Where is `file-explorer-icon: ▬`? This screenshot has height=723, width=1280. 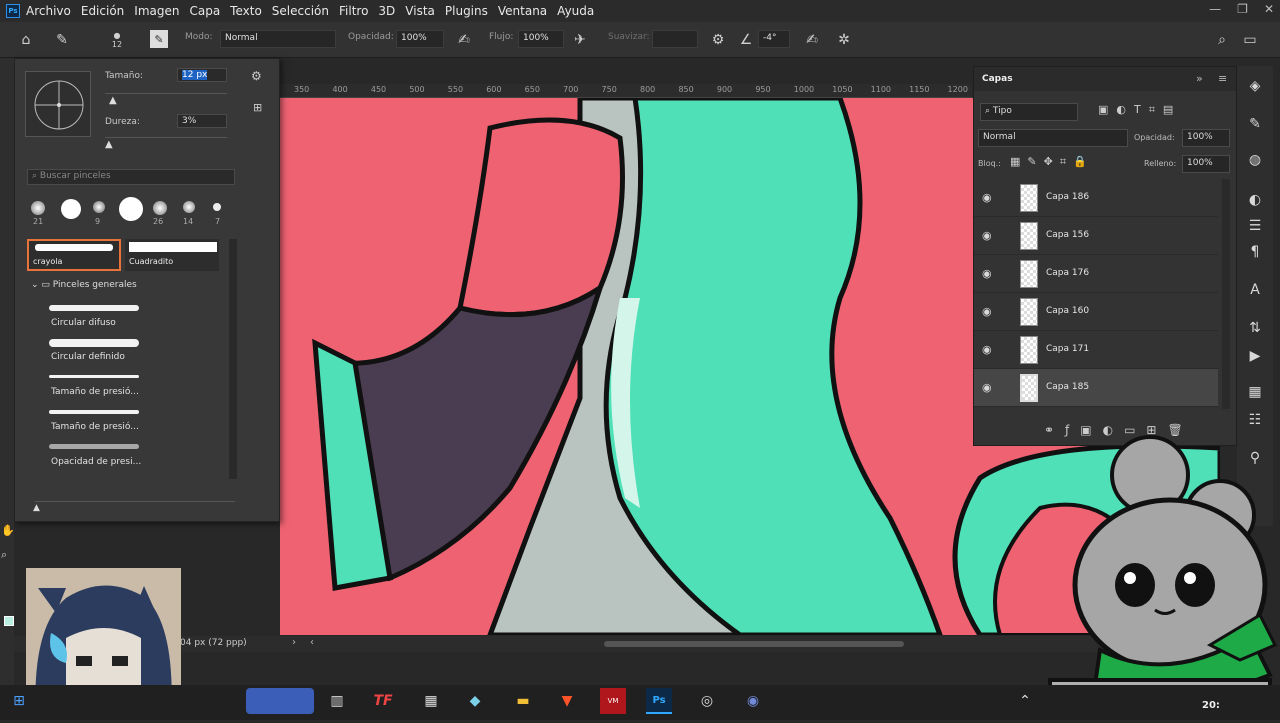 file-explorer-icon: ▬ is located at coordinates (523, 701).